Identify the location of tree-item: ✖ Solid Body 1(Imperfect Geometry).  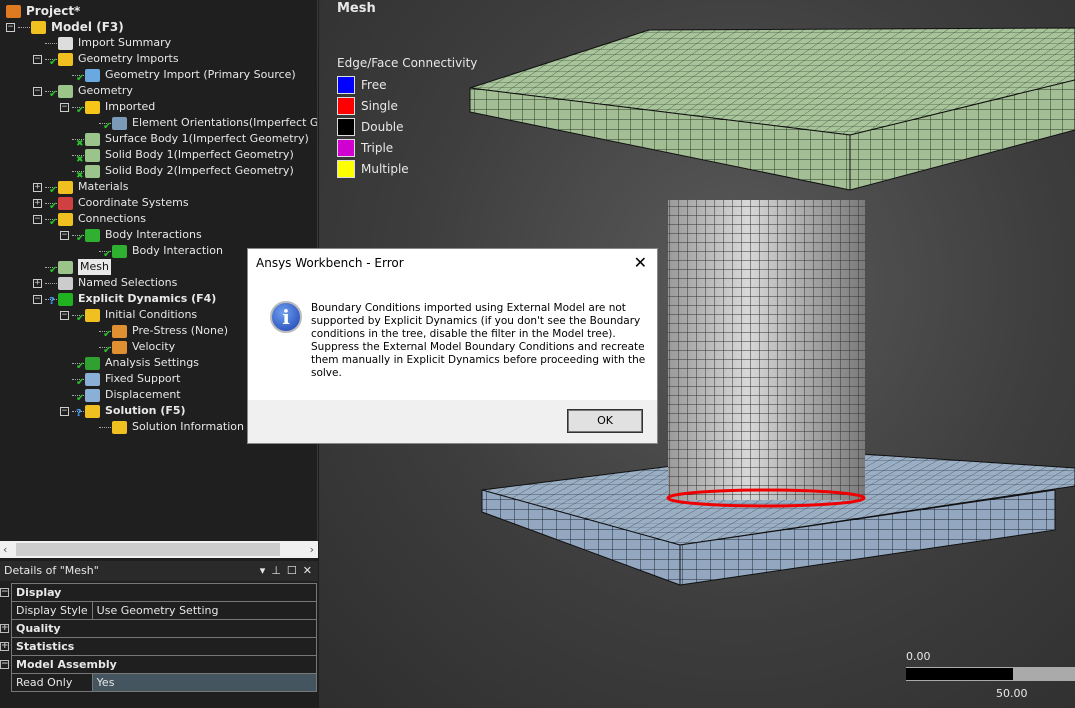
(177, 156).